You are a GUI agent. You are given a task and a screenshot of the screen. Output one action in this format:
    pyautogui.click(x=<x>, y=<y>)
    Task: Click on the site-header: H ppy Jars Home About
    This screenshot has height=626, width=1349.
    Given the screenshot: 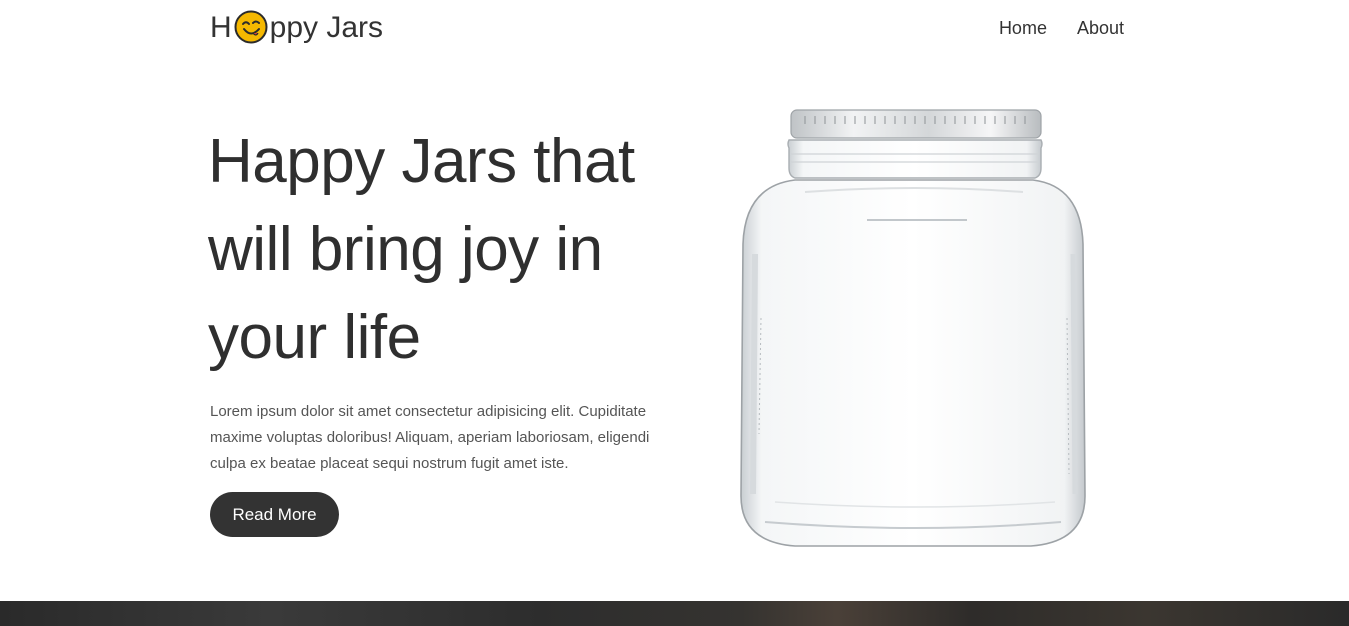 What is the action you would take?
    pyautogui.click(x=667, y=28)
    